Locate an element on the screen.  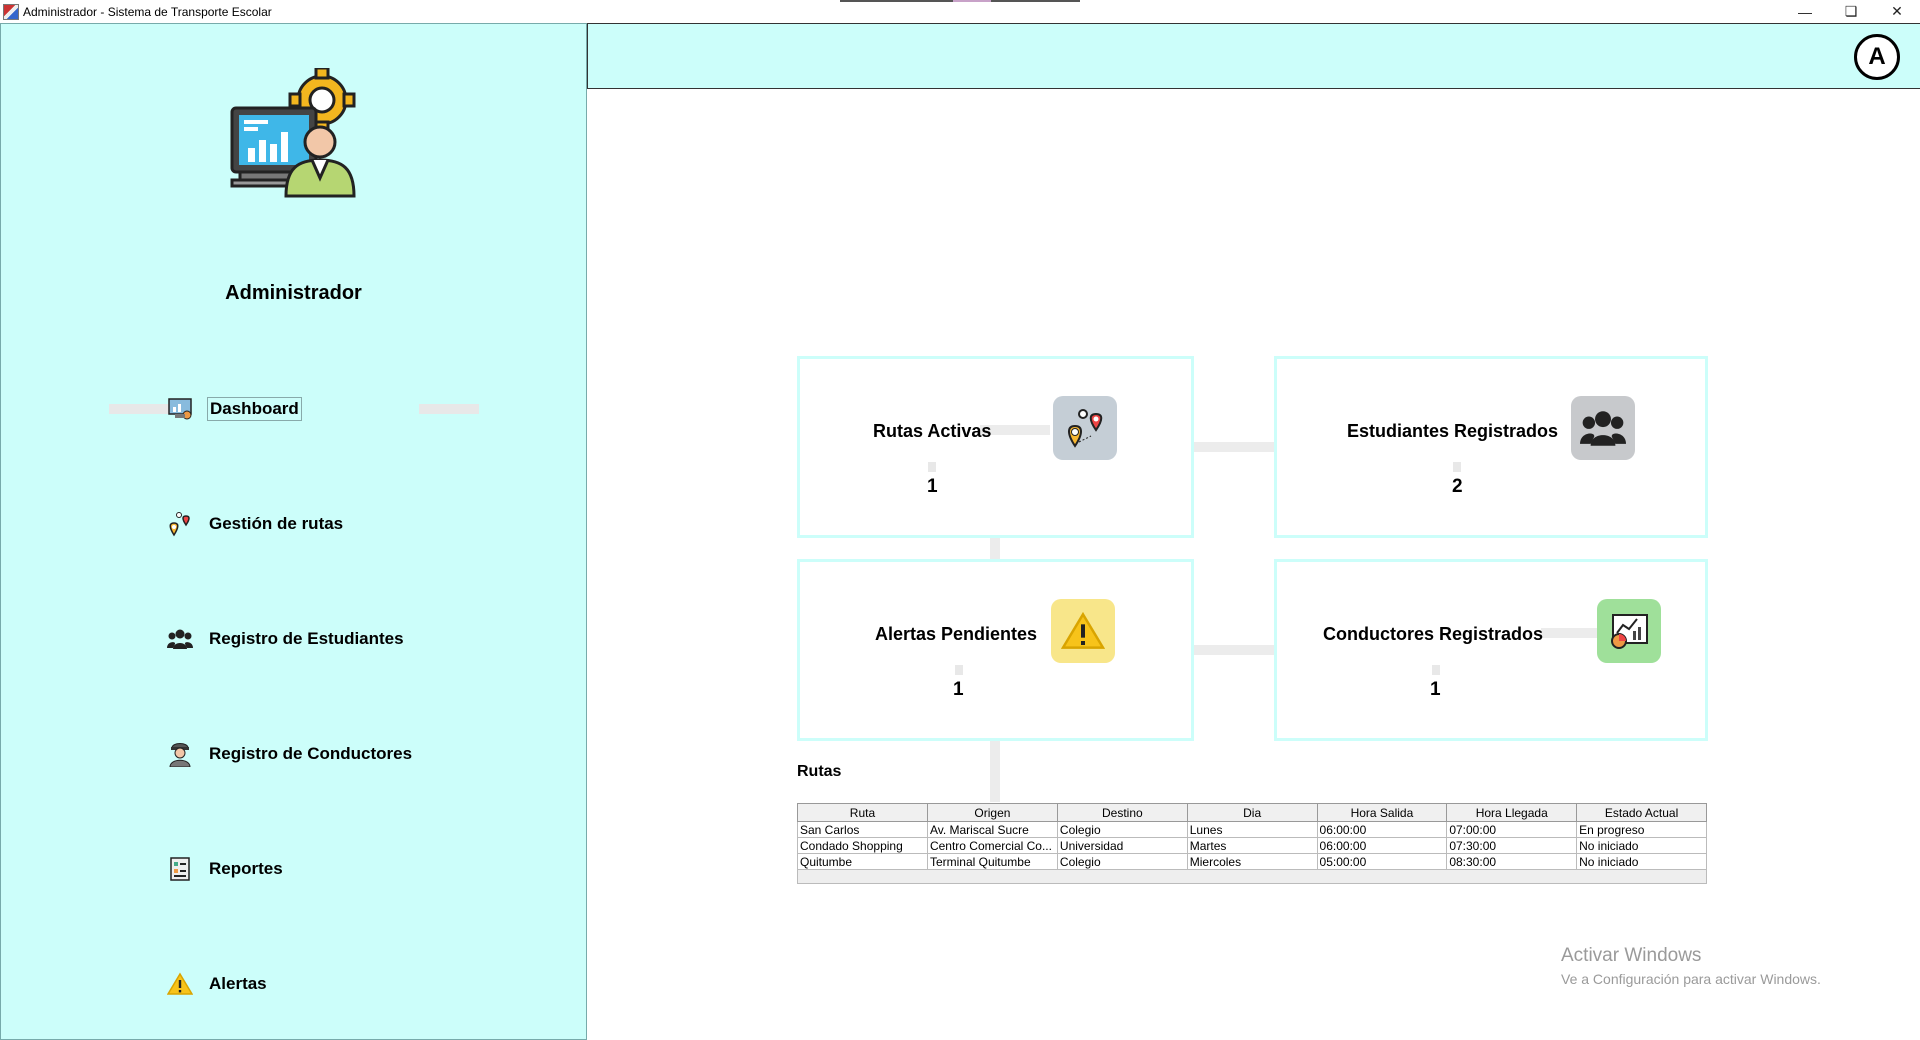
admin-dashboard-logo-icon is located at coordinates (293, 133).